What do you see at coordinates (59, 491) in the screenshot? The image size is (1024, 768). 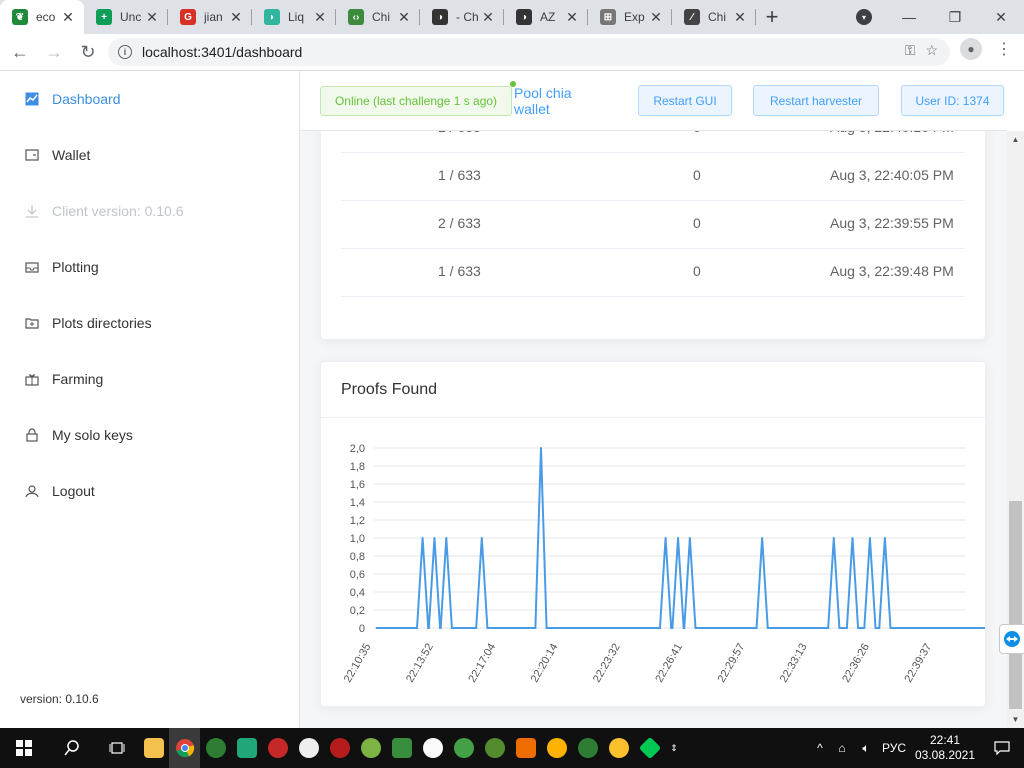 I see `sidebar-item-logout: Logout` at bounding box center [59, 491].